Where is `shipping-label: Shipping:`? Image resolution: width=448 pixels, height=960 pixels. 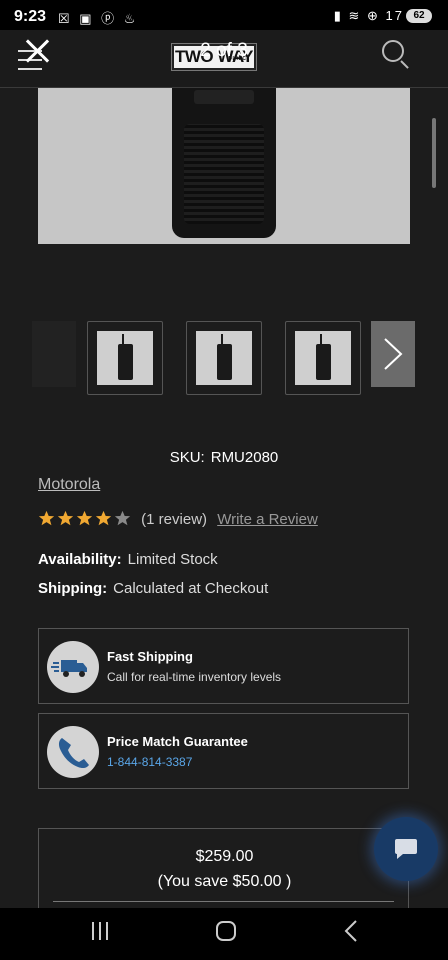 shipping-label: Shipping: is located at coordinates (73, 588).